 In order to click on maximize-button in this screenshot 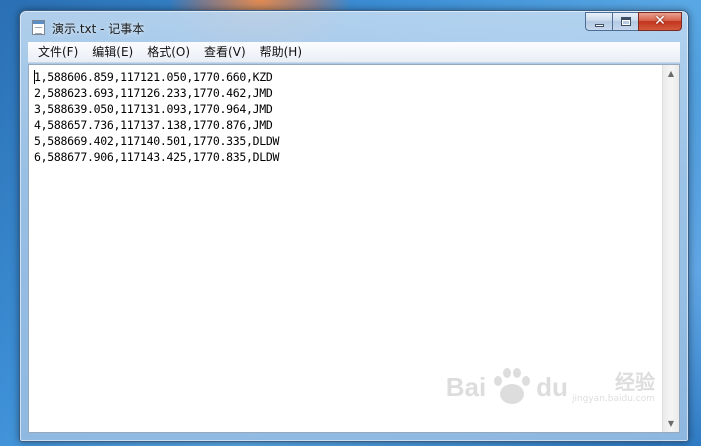, I will do `click(625, 21)`.